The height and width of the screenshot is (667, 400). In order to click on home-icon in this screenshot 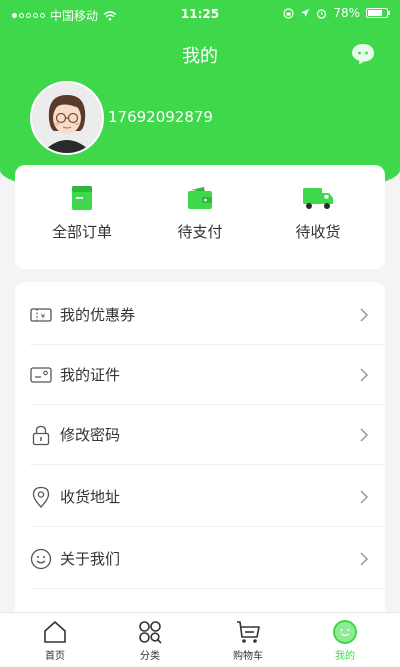, I will do `click(55, 632)`.